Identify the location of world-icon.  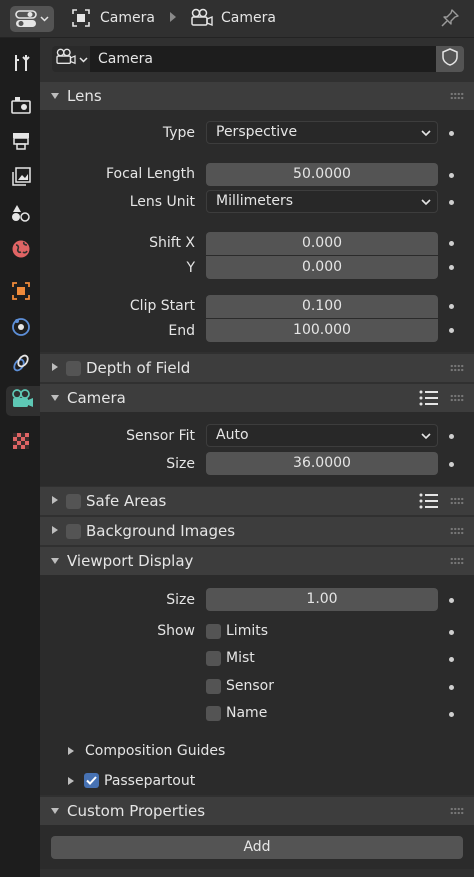
(21, 251).